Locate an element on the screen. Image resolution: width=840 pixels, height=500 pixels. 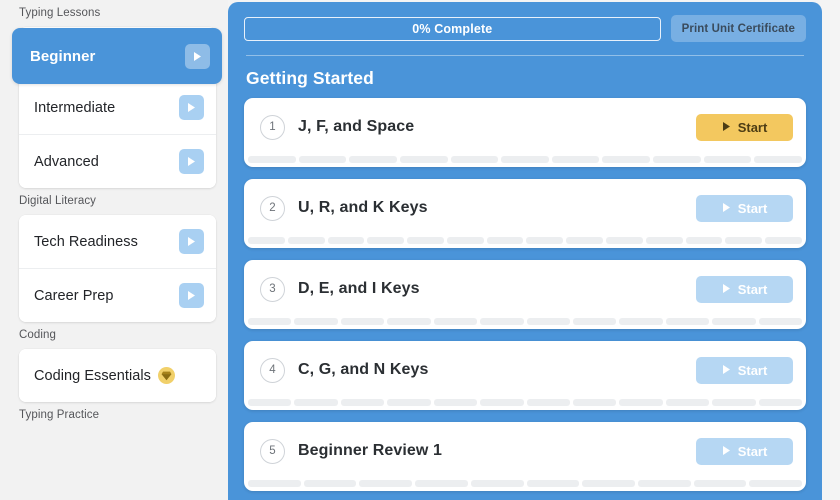
lesson-number-badge: 2 is located at coordinates (272, 208).